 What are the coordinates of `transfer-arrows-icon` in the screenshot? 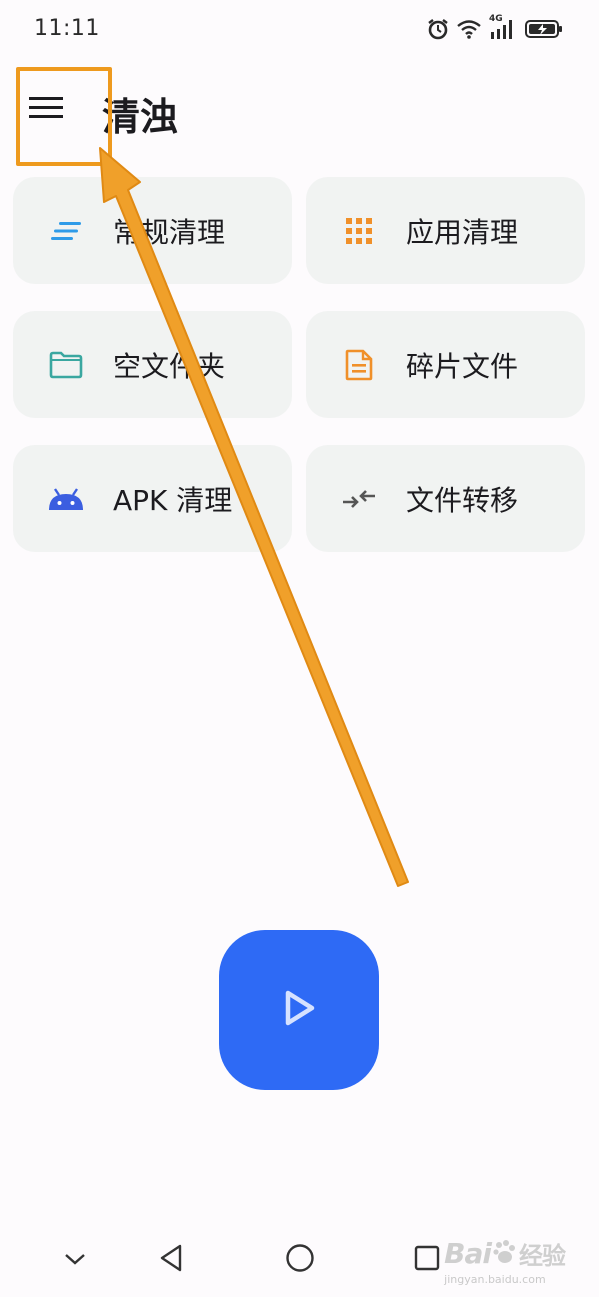 It's located at (359, 499).